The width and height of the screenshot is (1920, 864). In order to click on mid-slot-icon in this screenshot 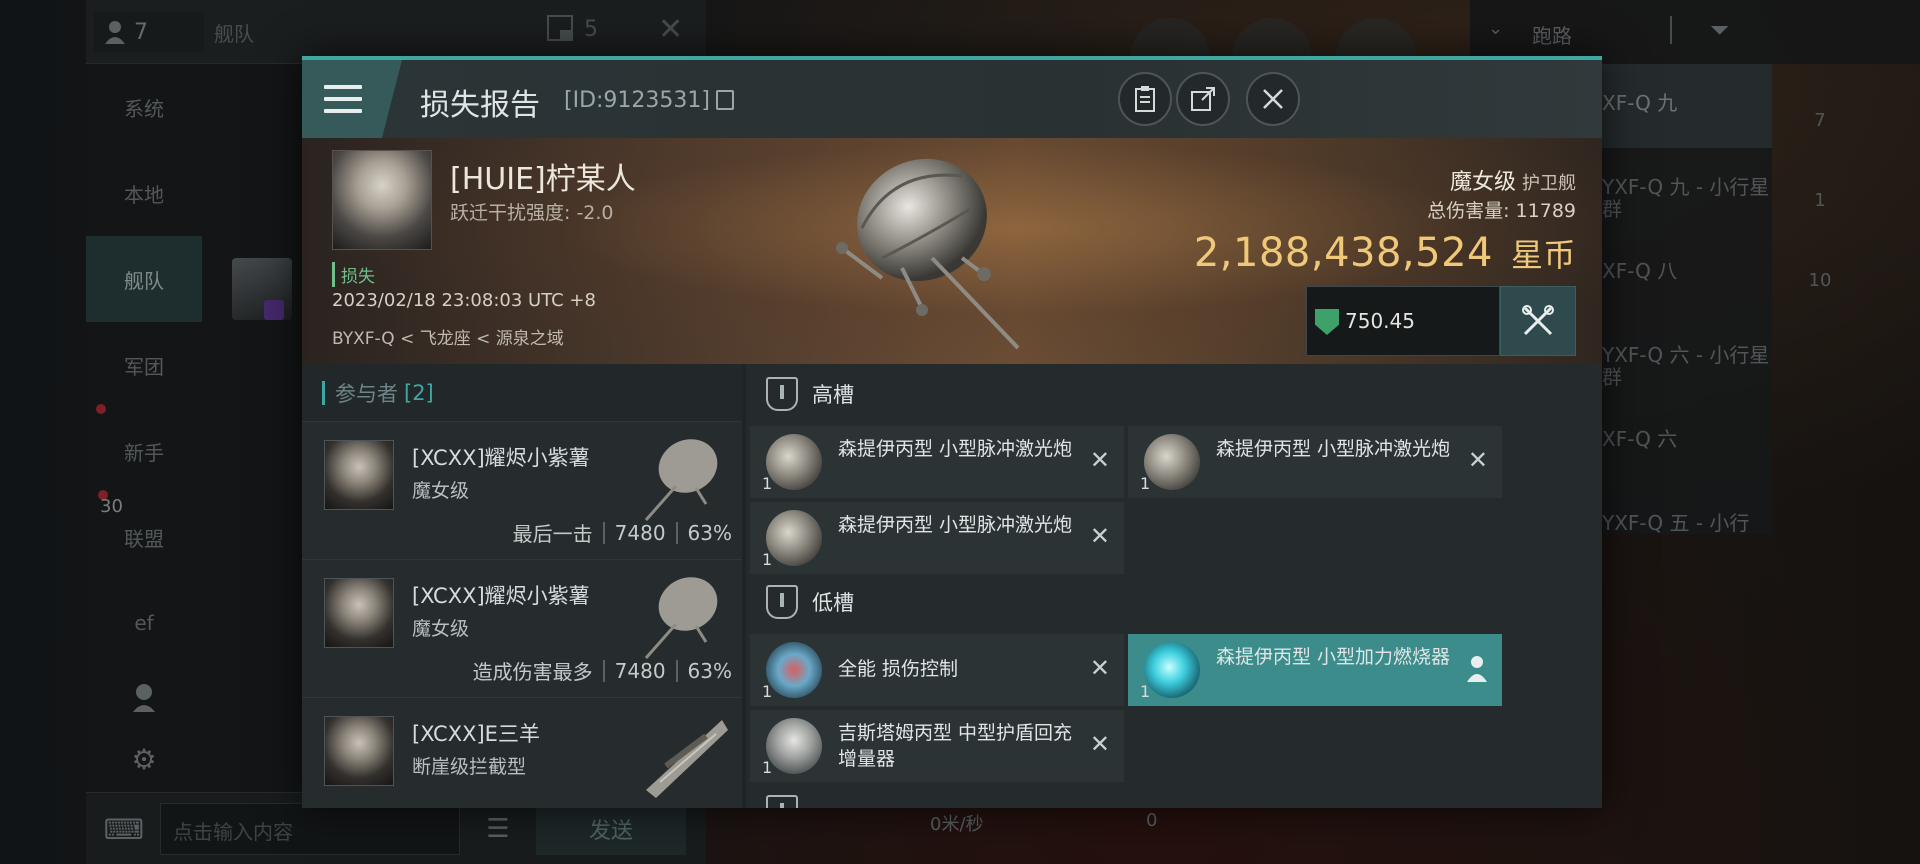, I will do `click(782, 801)`.